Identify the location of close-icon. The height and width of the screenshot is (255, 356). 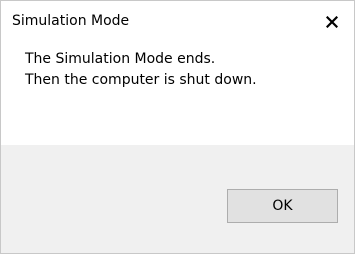
(332, 22).